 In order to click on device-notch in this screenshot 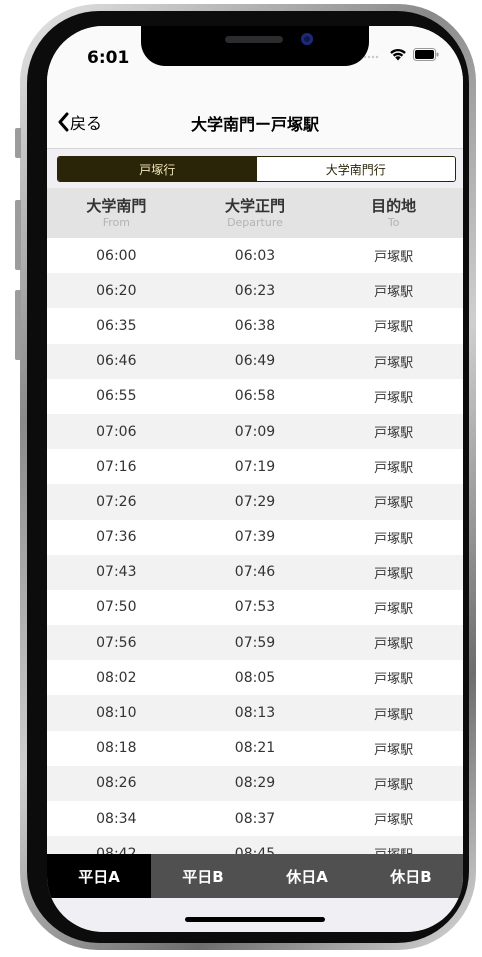, I will do `click(255, 46)`.